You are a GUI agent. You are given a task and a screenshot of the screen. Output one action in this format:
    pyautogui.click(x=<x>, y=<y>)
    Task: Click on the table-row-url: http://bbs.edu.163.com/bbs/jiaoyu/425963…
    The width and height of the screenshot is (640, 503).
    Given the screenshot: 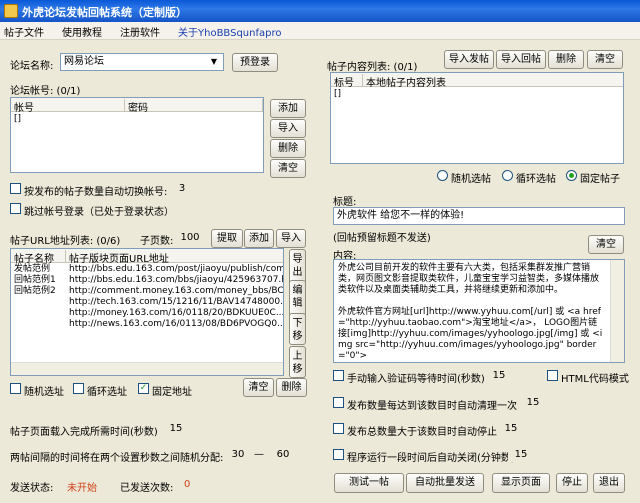 What is the action you would take?
    pyautogui.click(x=176, y=280)
    